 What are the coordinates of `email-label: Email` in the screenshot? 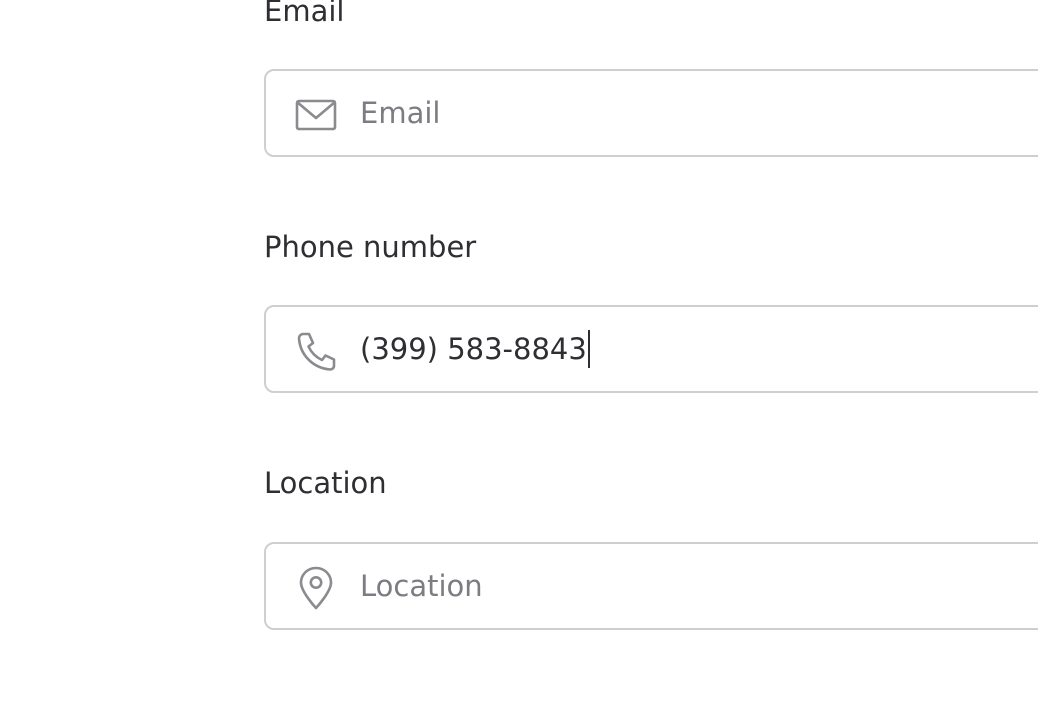 It's located at (304, 14).